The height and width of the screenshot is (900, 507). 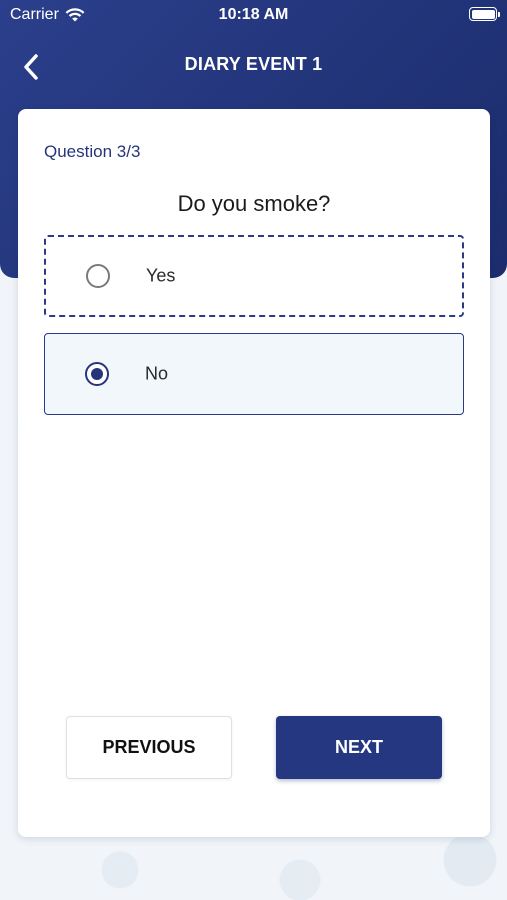 What do you see at coordinates (359, 747) in the screenshot?
I see `next-button: NEXT` at bounding box center [359, 747].